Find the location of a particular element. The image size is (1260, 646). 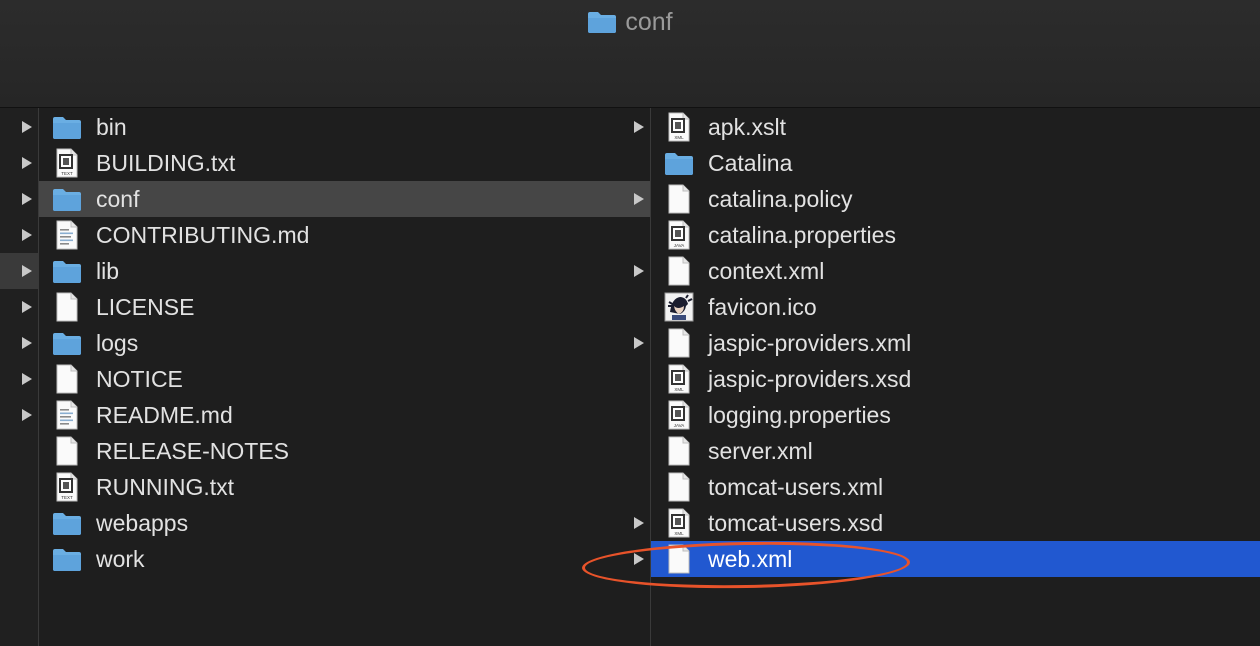

item-name: favicon.ico is located at coordinates (762, 307).